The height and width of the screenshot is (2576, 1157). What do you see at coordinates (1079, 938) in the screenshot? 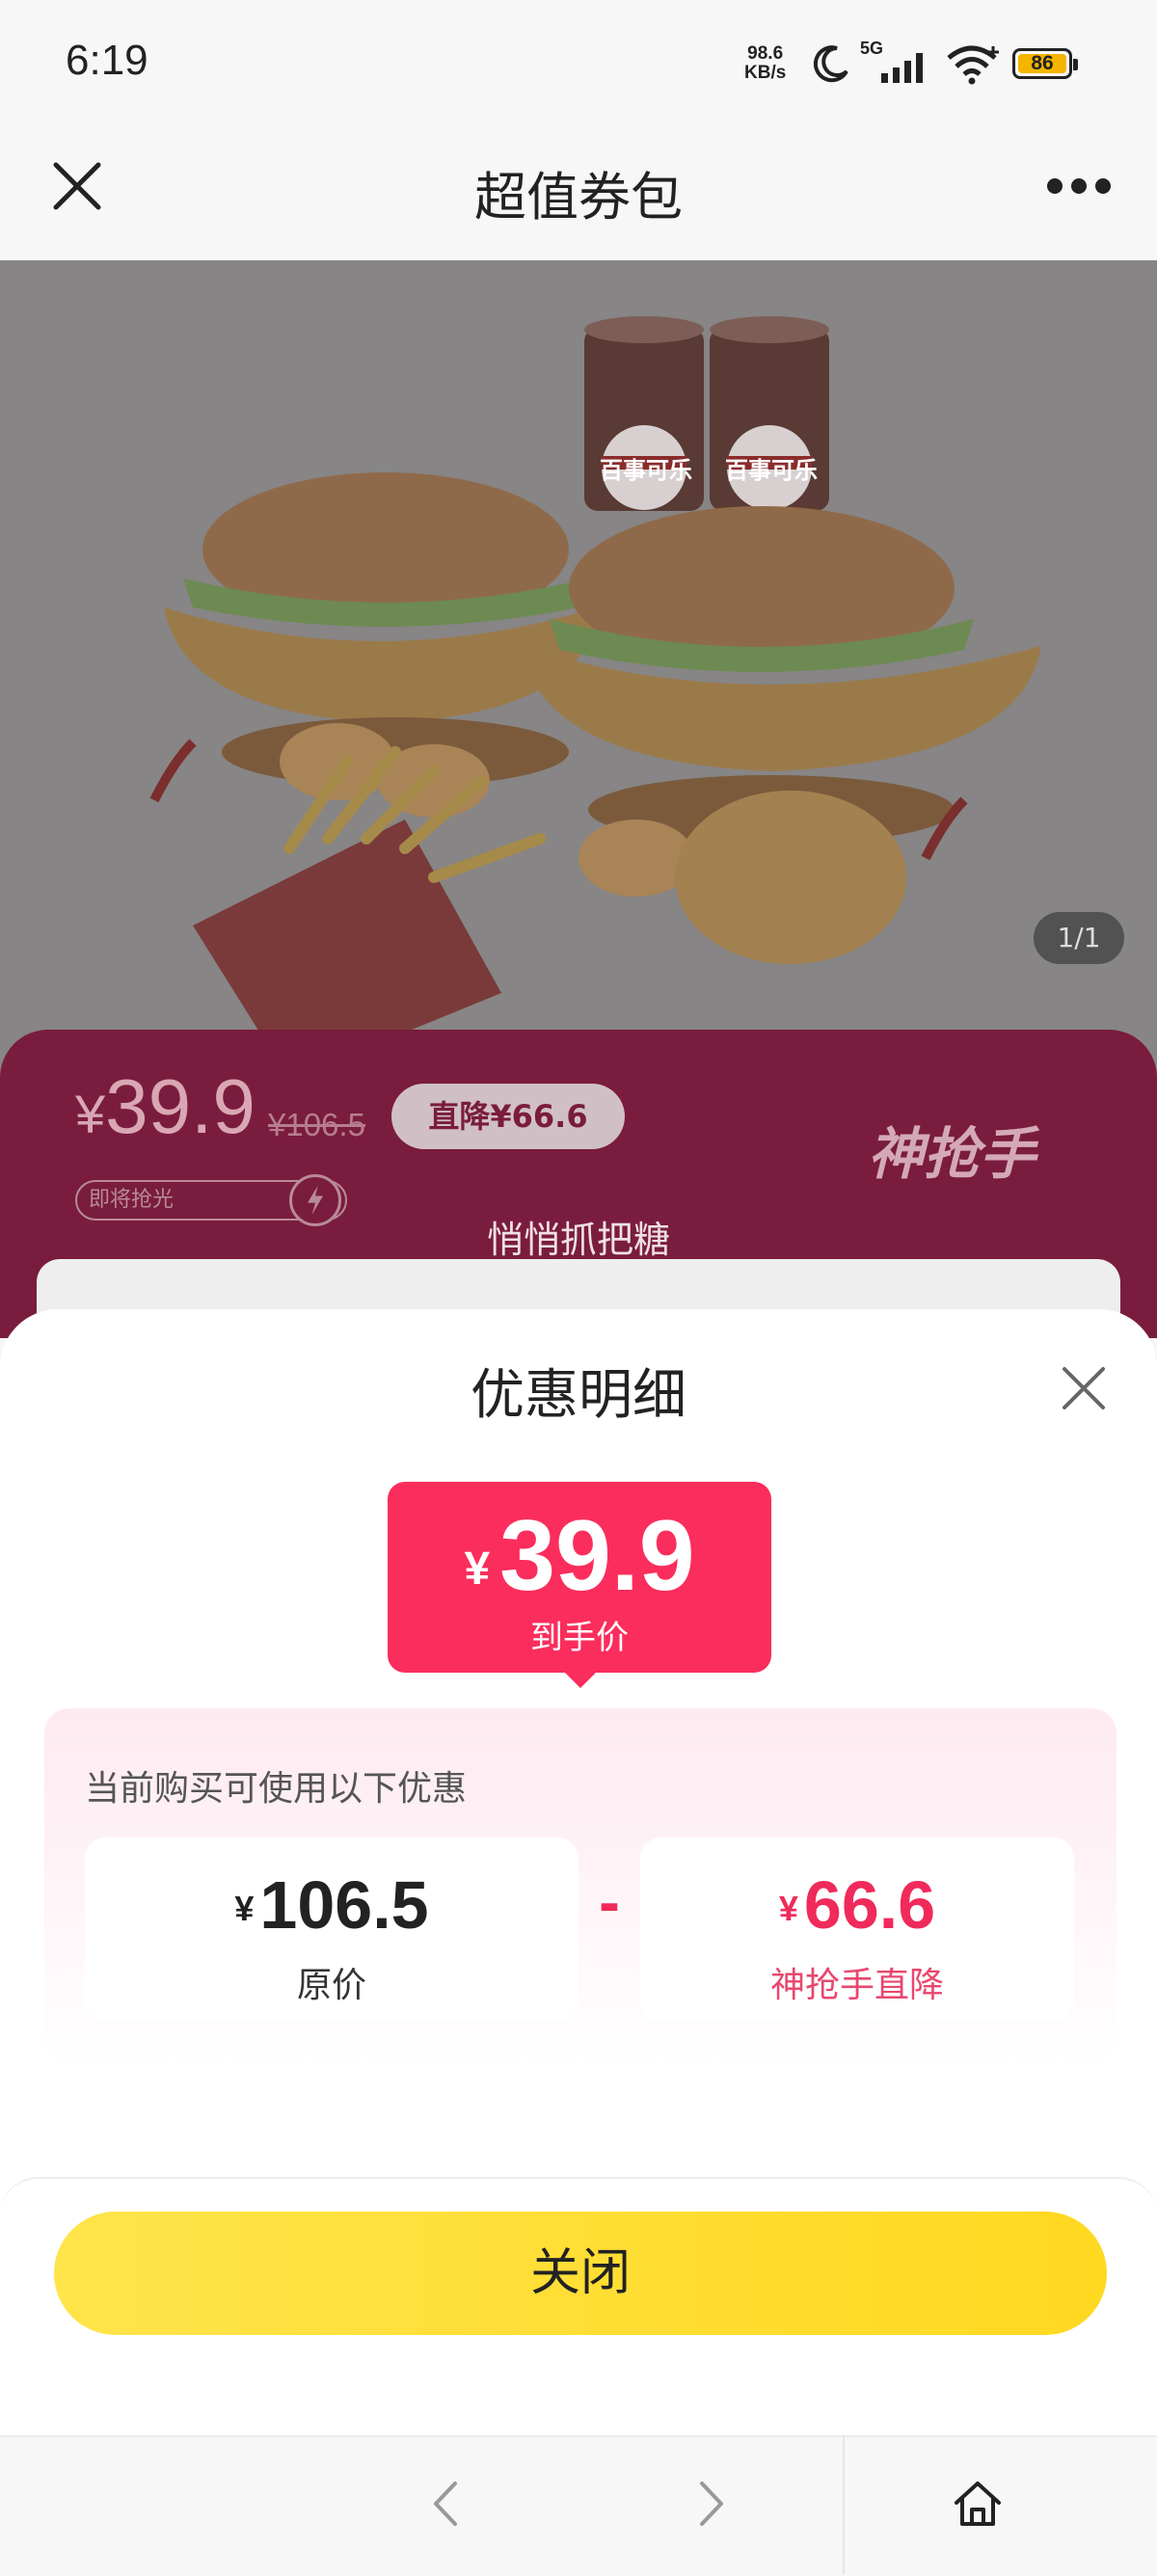
I see `image-counter: 1/1` at bounding box center [1079, 938].